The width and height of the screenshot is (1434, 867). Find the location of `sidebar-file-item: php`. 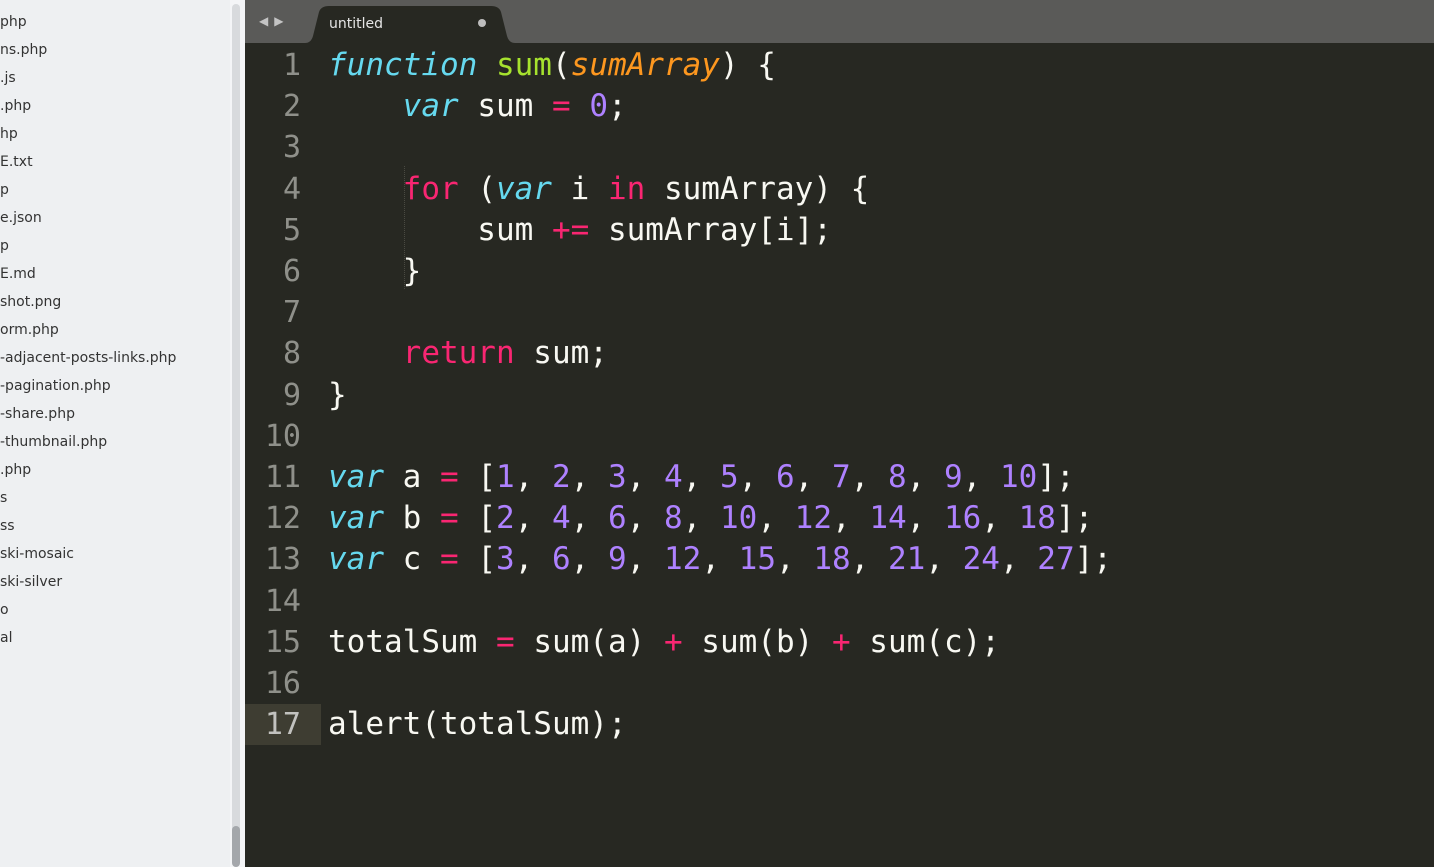

sidebar-file-item: php is located at coordinates (13, 22).